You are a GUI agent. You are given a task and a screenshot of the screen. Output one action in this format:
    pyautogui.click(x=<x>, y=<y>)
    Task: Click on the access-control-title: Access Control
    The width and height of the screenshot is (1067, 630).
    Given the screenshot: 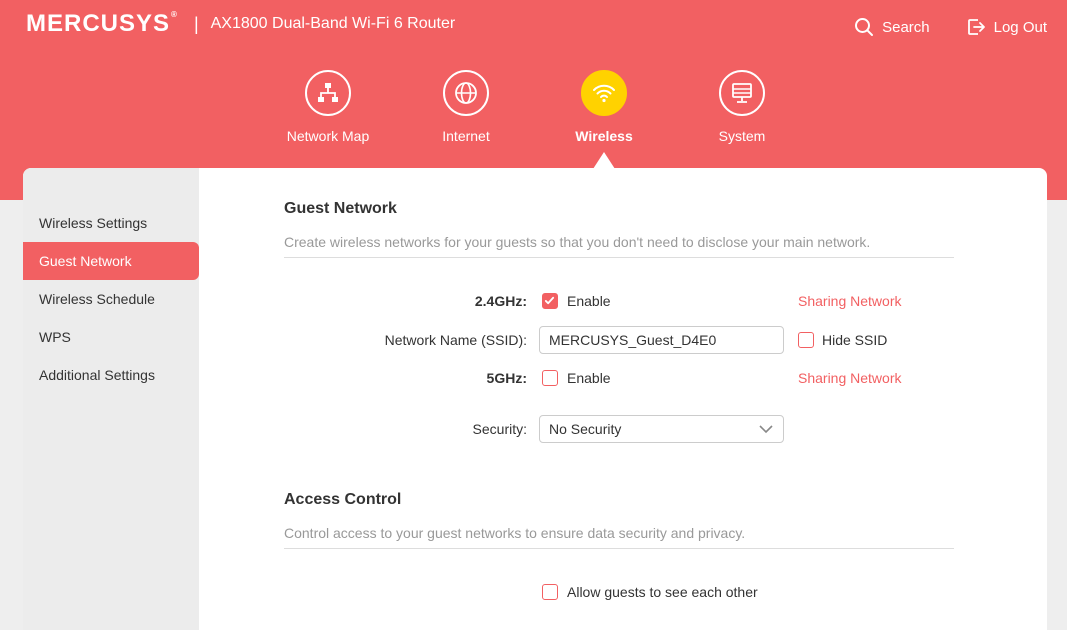 What is the action you would take?
    pyautogui.click(x=343, y=499)
    